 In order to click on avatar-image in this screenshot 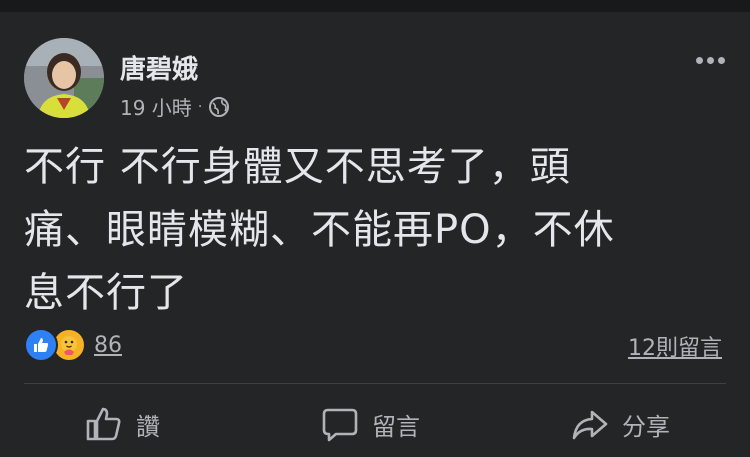, I will do `click(64, 78)`.